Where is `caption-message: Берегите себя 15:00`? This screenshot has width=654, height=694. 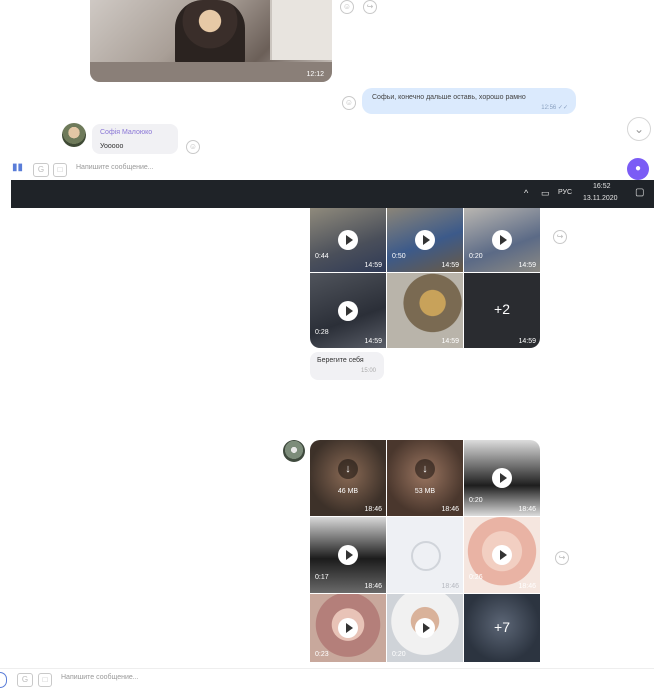
caption-message: Берегите себя 15:00 is located at coordinates (347, 366).